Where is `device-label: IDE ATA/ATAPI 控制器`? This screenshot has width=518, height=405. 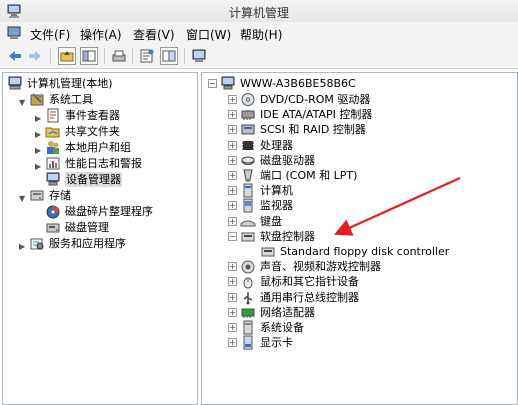 device-label: IDE ATA/ATAPI 控制器 is located at coordinates (316, 115).